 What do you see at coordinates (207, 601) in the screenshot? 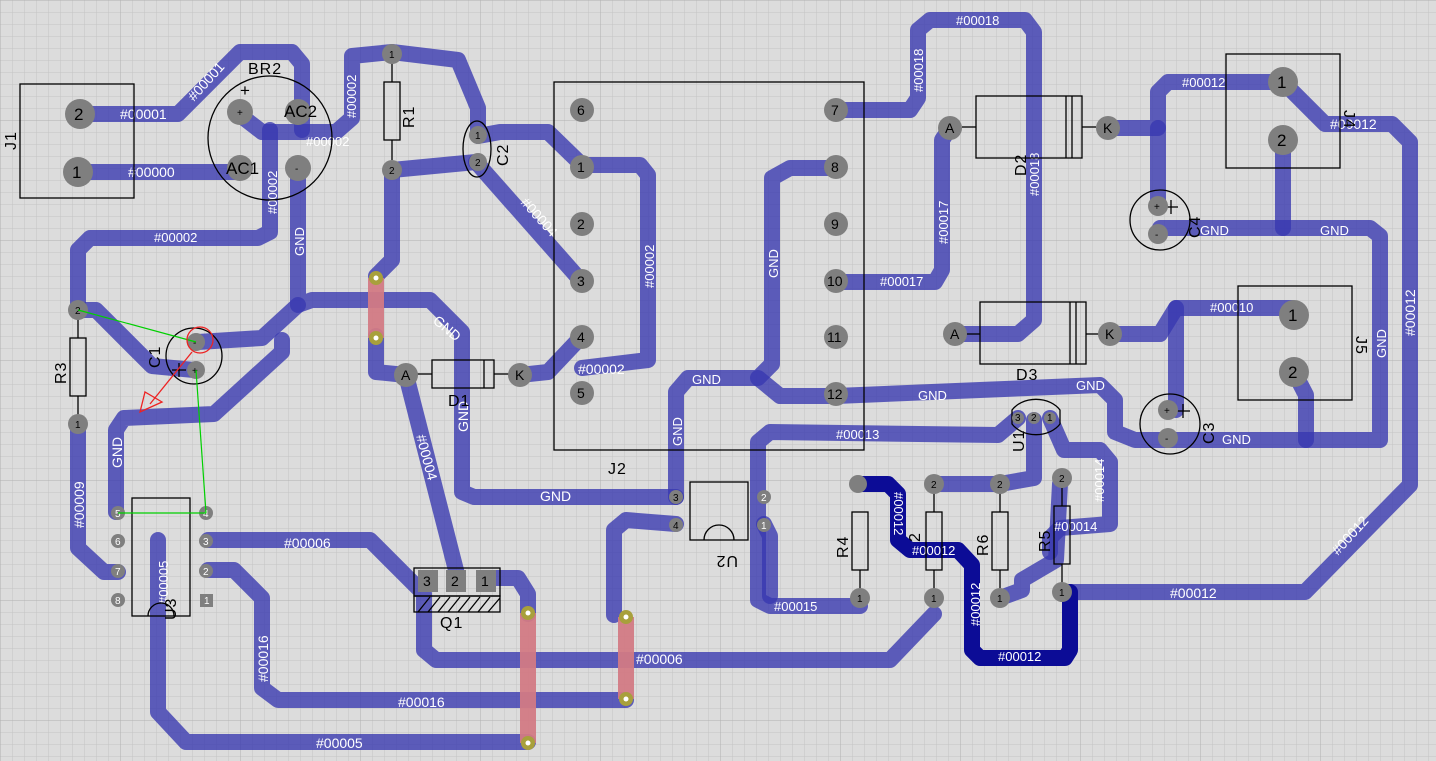
I see `u3-pad-label: 1` at bounding box center [207, 601].